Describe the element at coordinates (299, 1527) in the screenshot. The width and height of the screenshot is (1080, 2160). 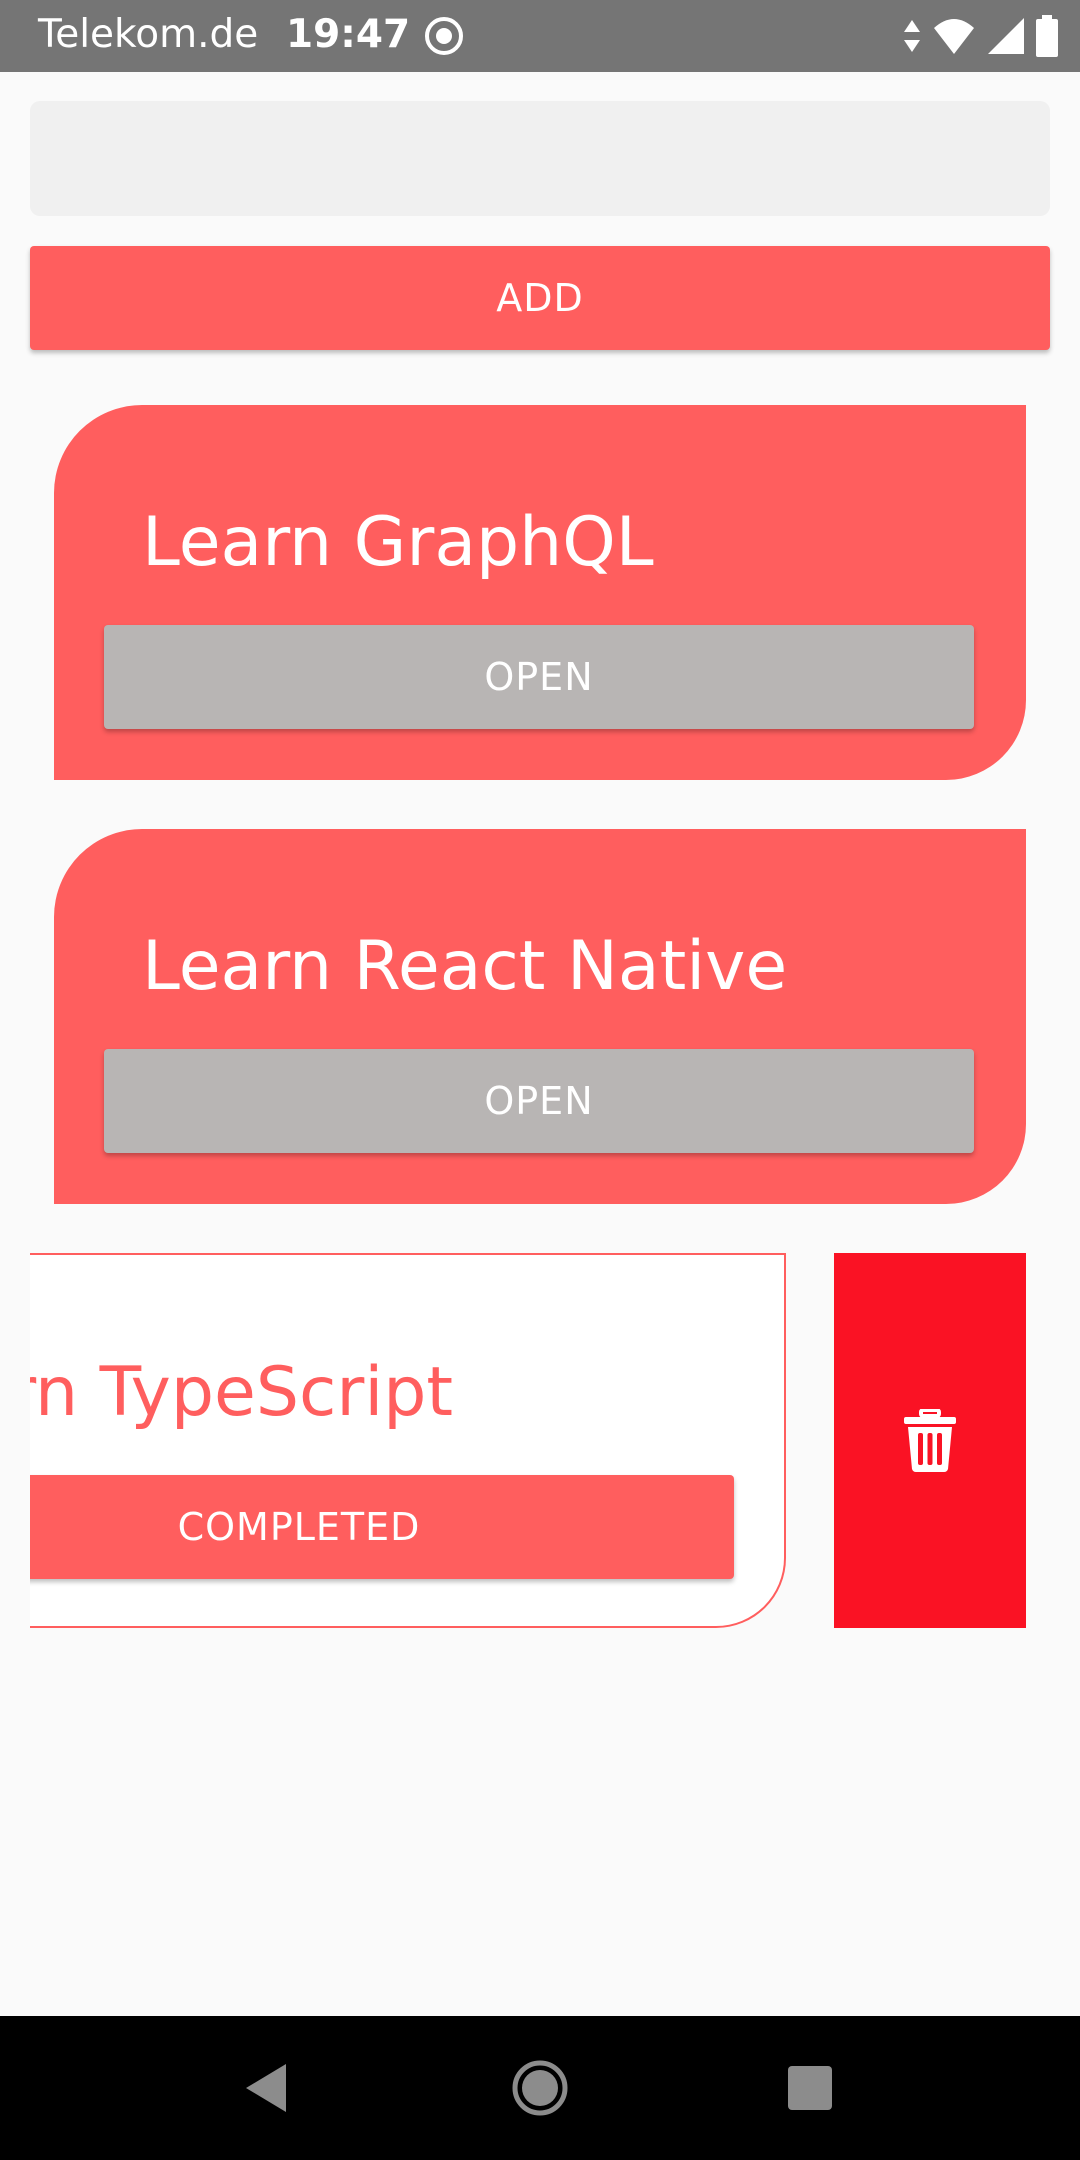
I see `todo-status-label: COMPLETED` at that location.